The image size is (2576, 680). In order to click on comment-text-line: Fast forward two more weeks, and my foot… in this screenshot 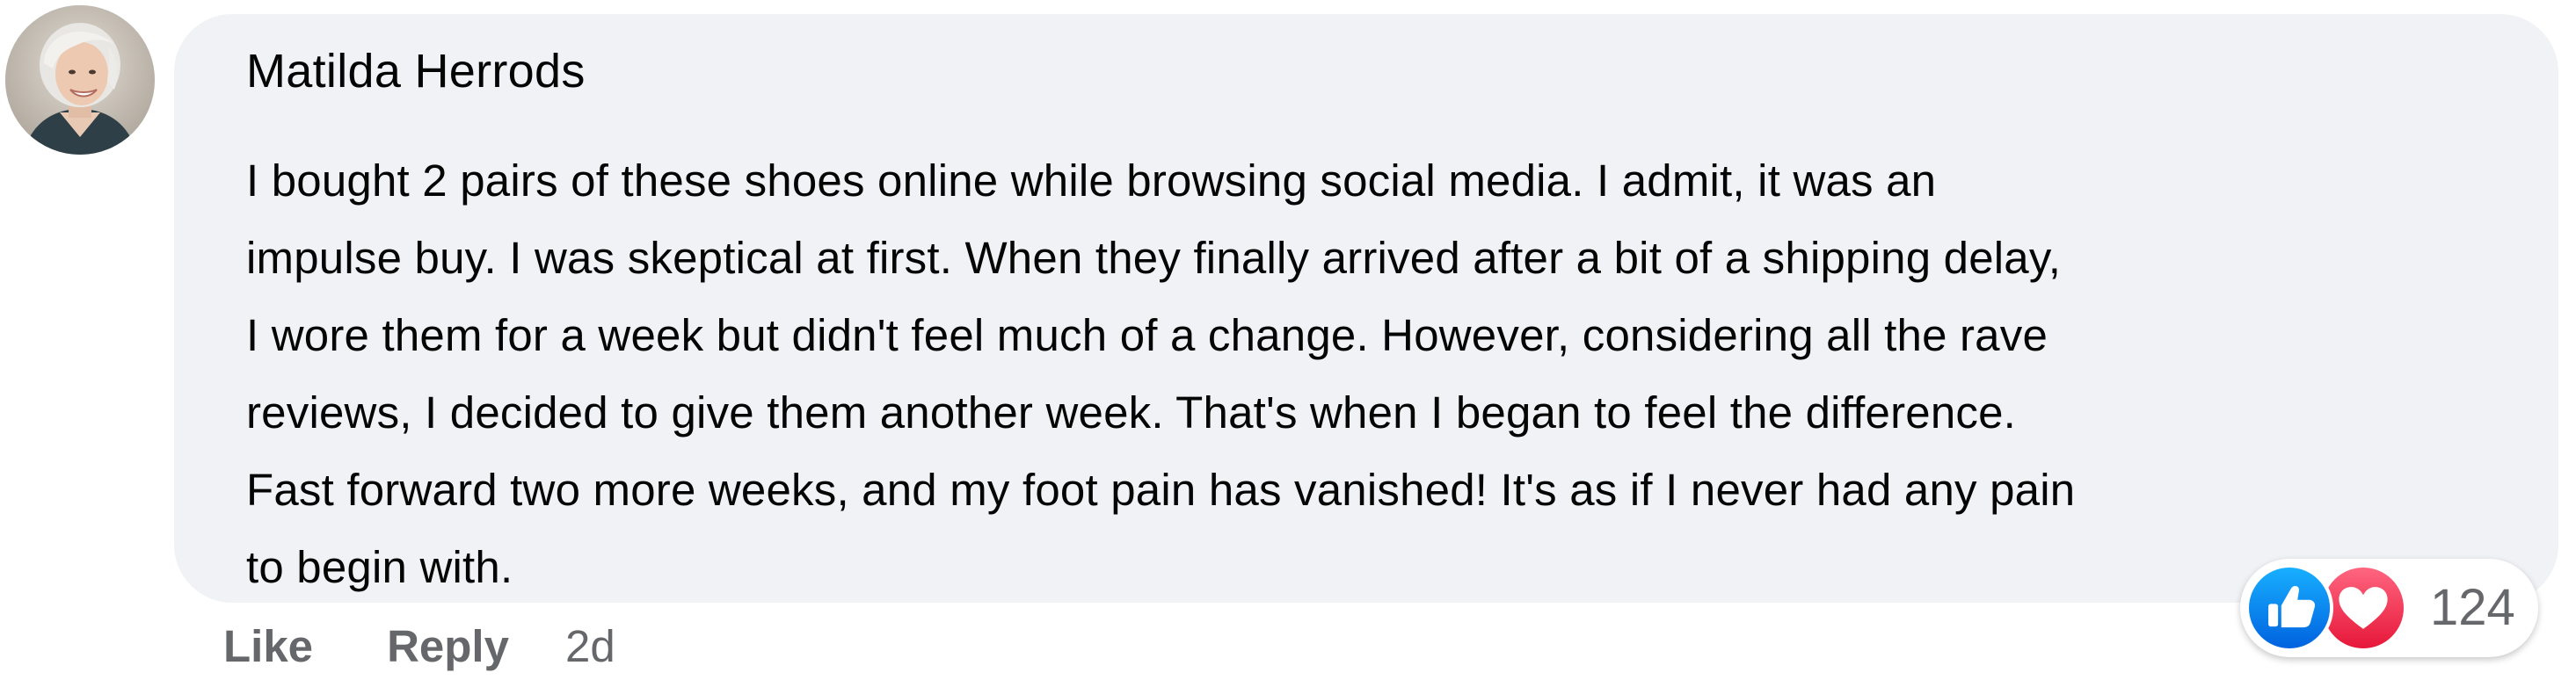, I will do `click(1161, 490)`.